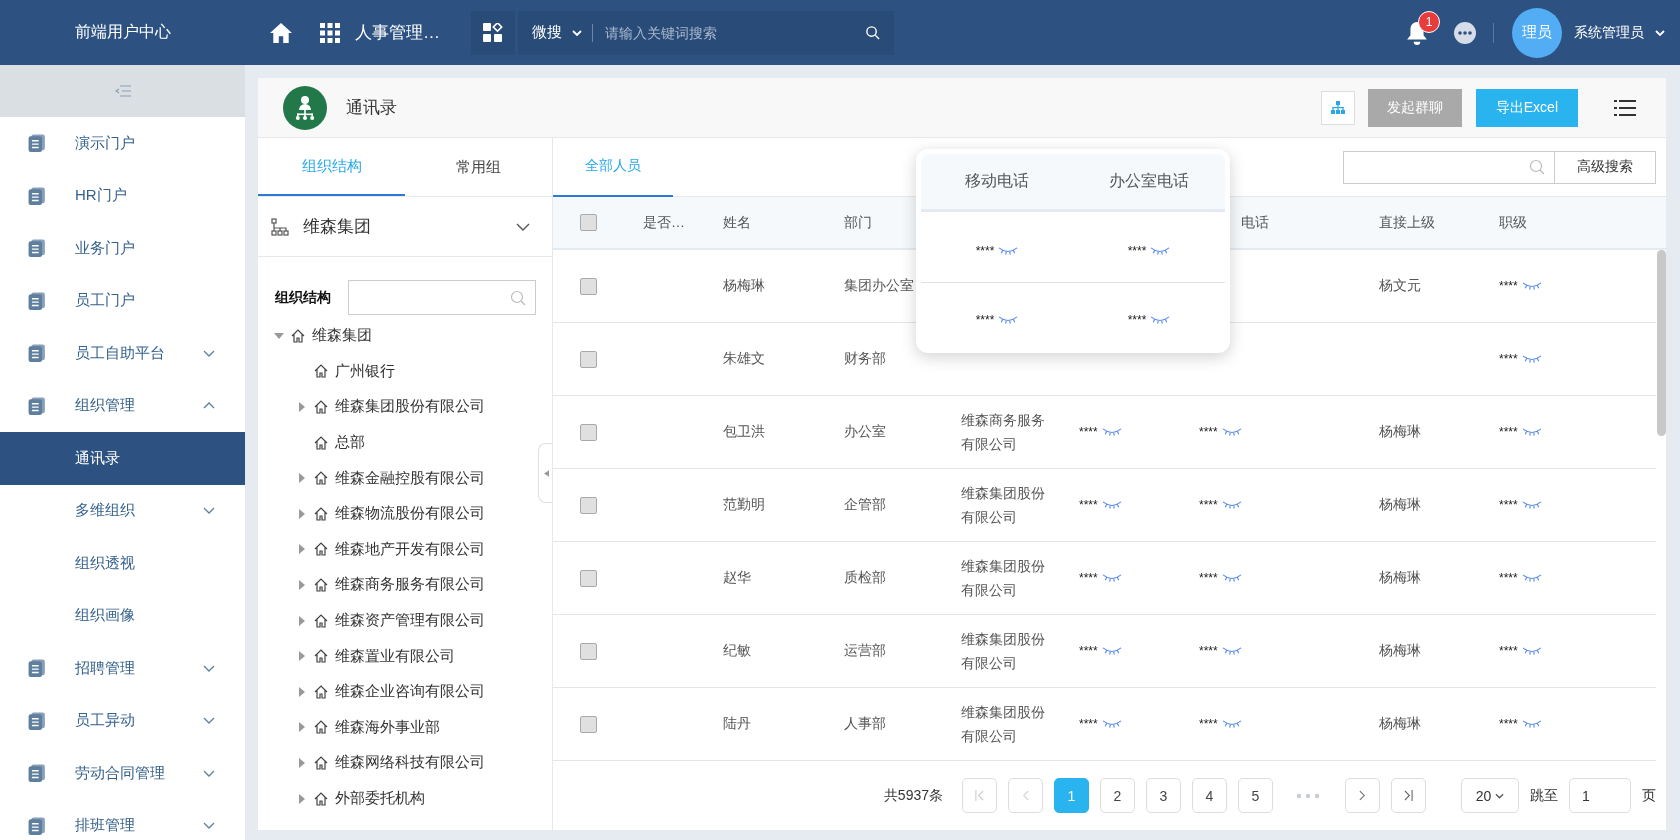  I want to click on collapse-menu-icon, so click(122, 91).